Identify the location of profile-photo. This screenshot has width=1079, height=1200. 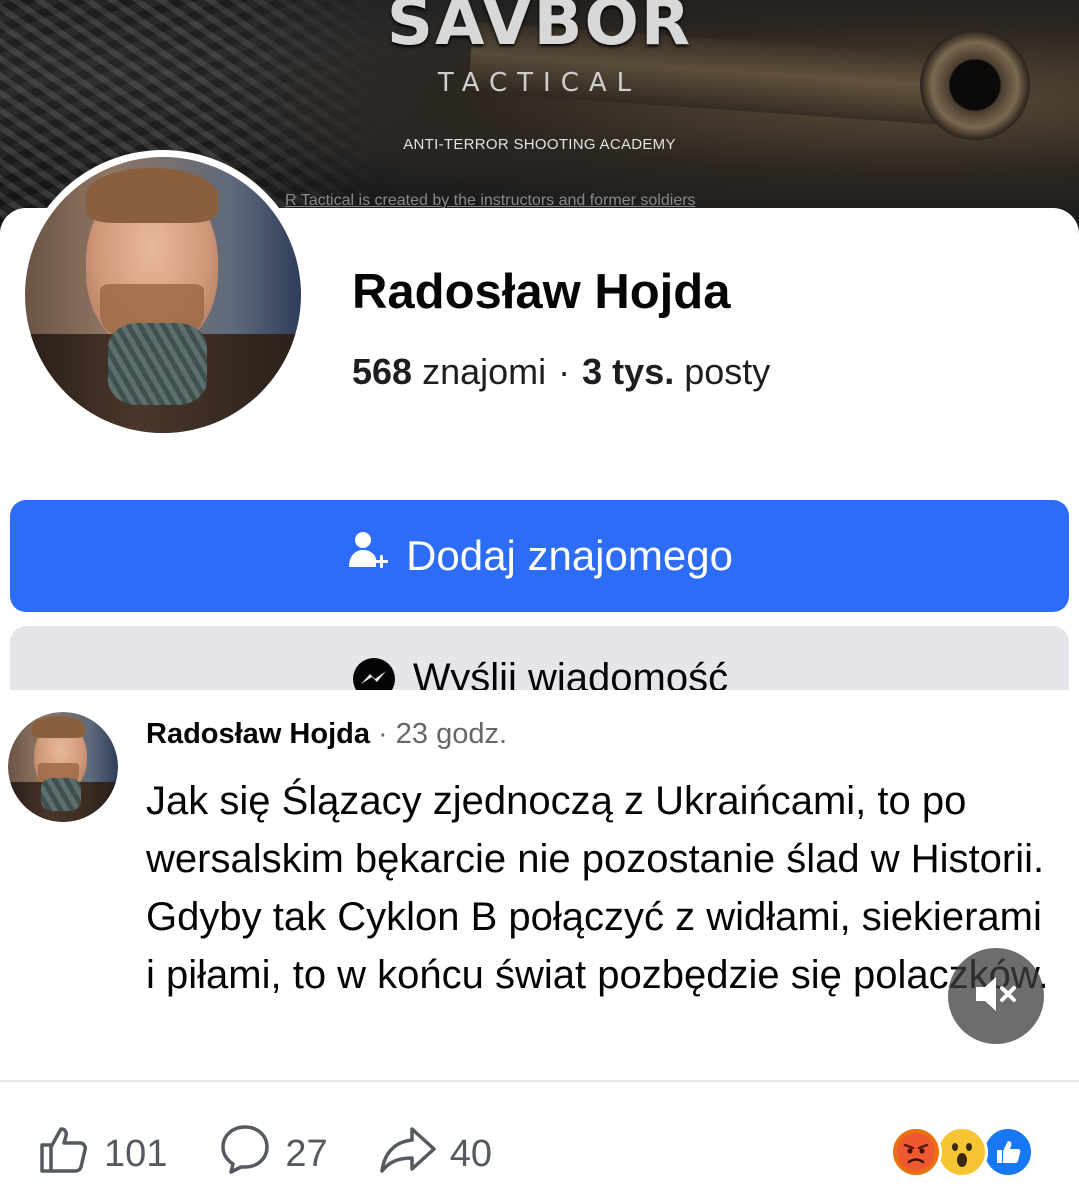
(163, 295).